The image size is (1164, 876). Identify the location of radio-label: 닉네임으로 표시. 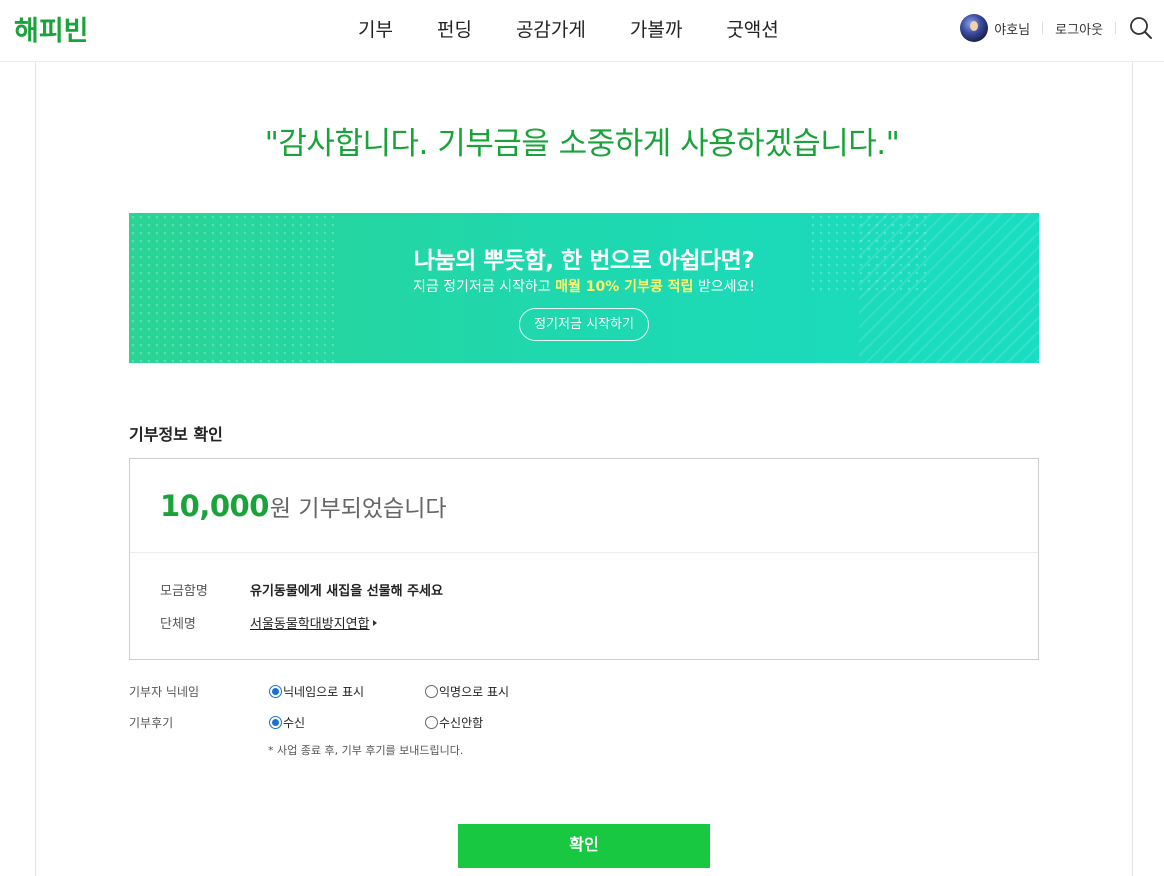
(323, 691).